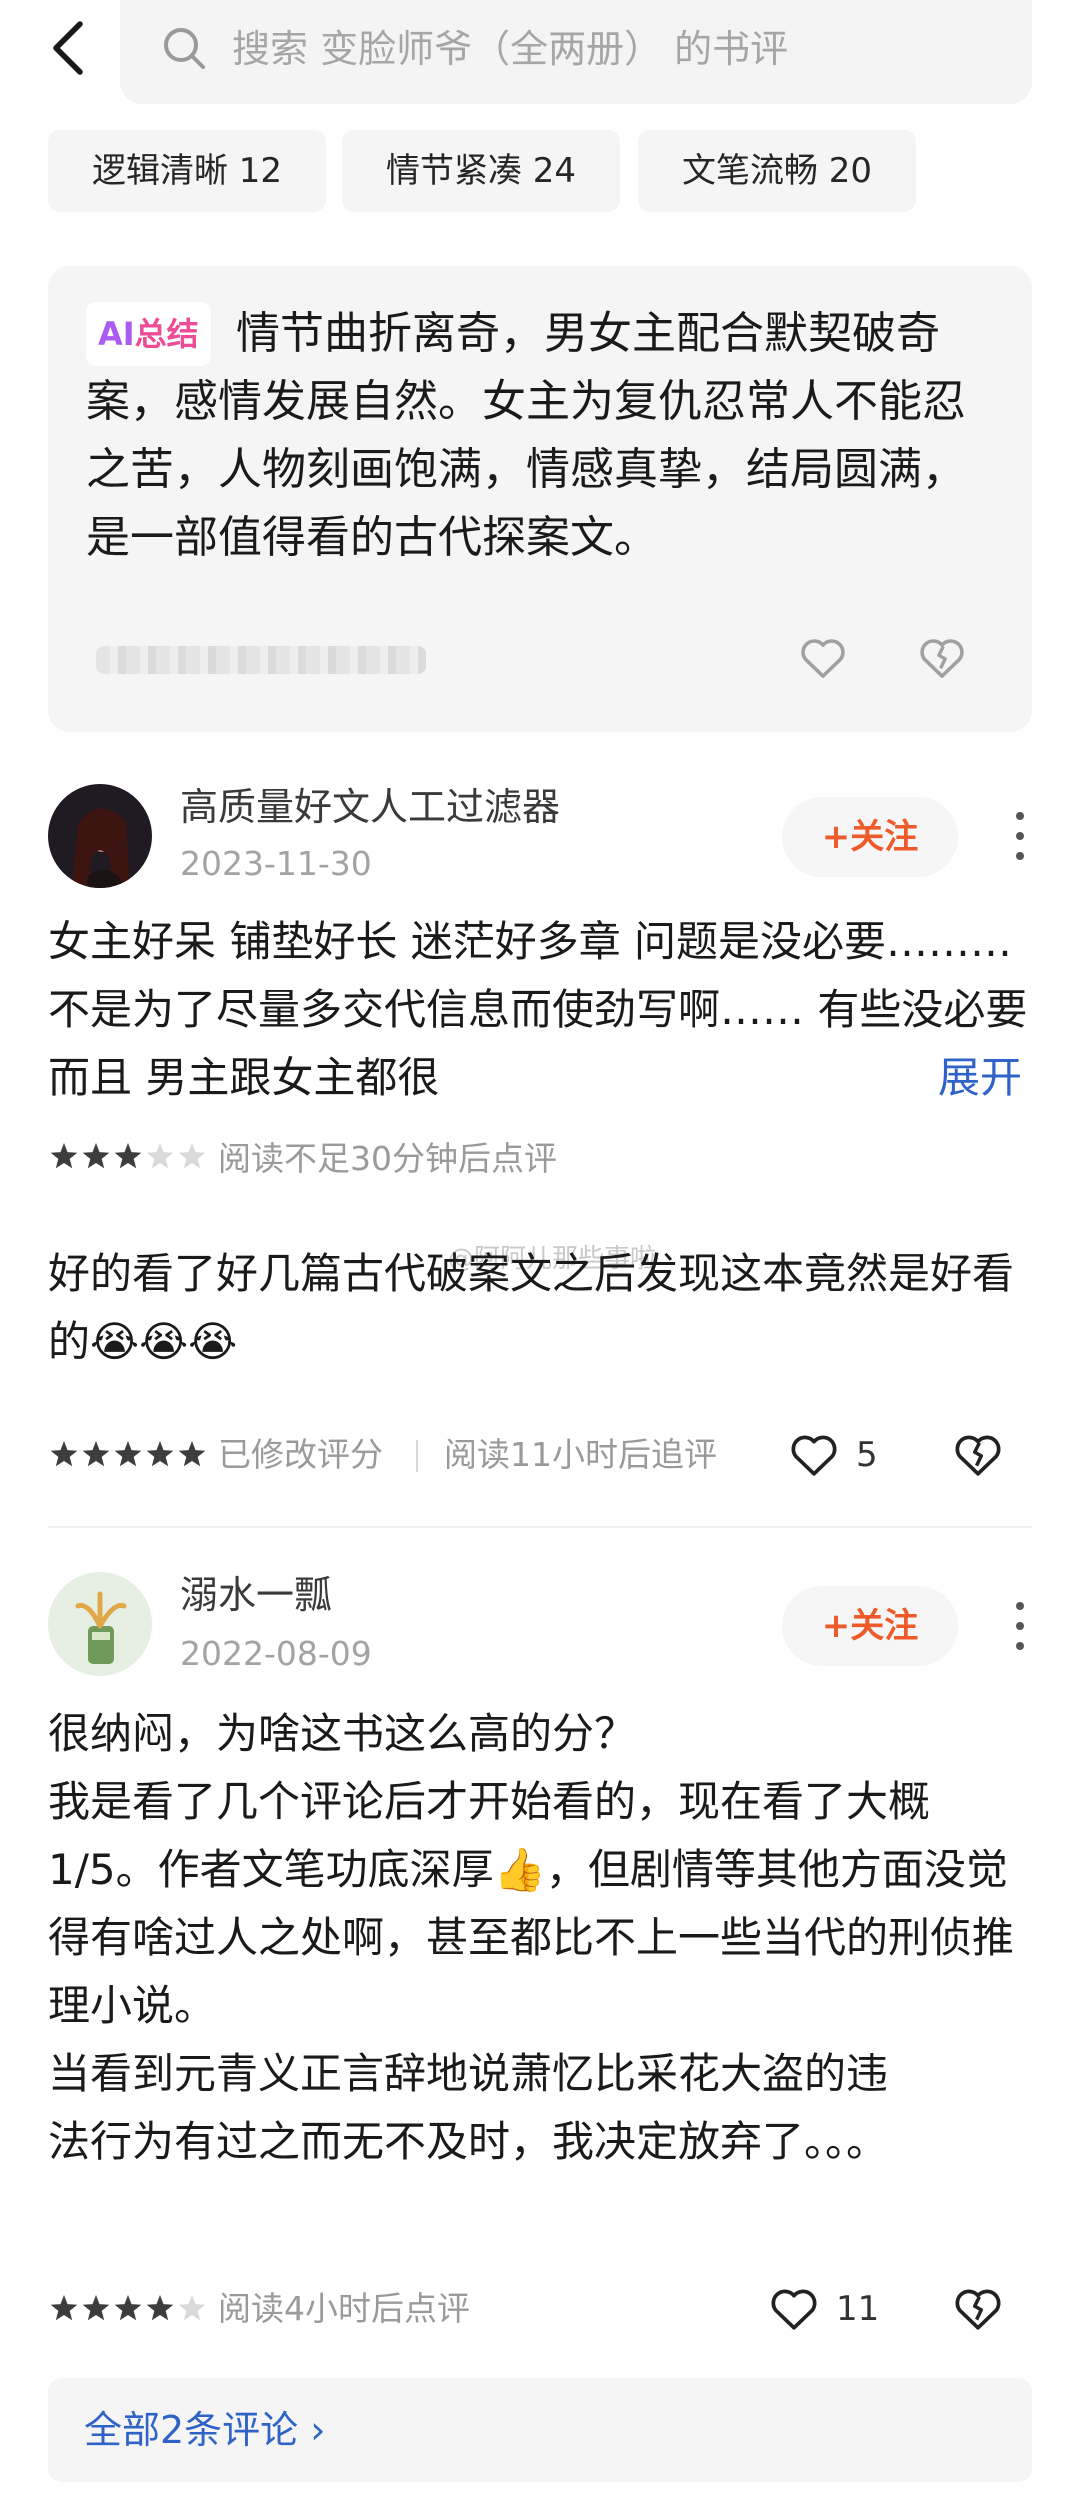 Image resolution: width=1080 pixels, height=2508 pixels. What do you see at coordinates (187, 171) in the screenshot?
I see `tag-logic: 逻辑清晰 12` at bounding box center [187, 171].